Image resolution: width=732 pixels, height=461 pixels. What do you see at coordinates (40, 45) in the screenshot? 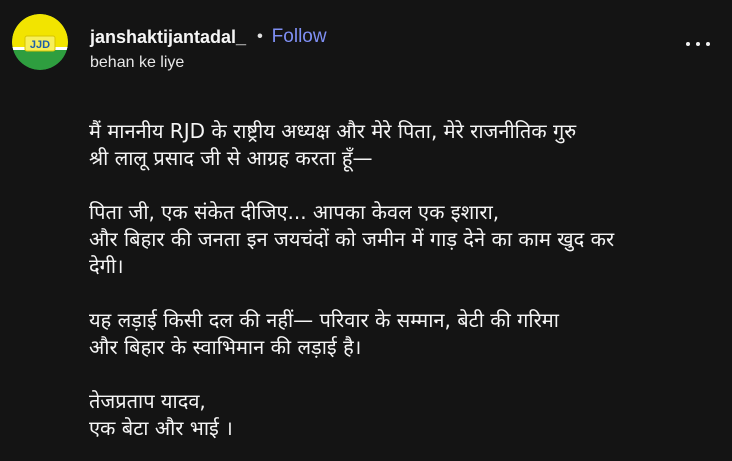
I see `avatar-text: JJD` at bounding box center [40, 45].